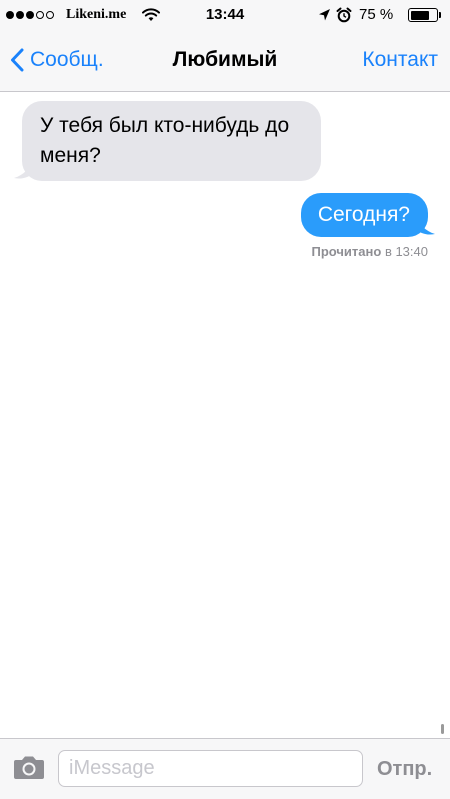  I want to click on navigation-bar: Сообщ. Любимый Контакт, so click(225, 61).